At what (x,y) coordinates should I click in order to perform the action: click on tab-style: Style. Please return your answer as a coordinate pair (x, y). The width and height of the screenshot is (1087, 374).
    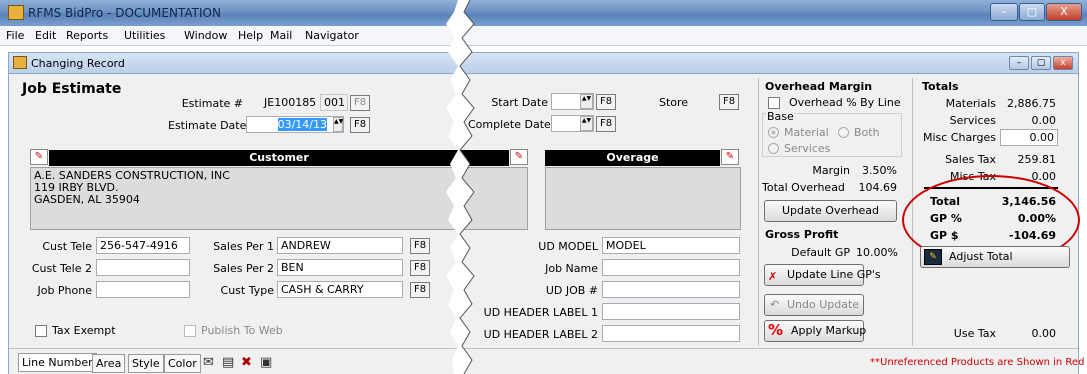
    Looking at the image, I should click on (146, 363).